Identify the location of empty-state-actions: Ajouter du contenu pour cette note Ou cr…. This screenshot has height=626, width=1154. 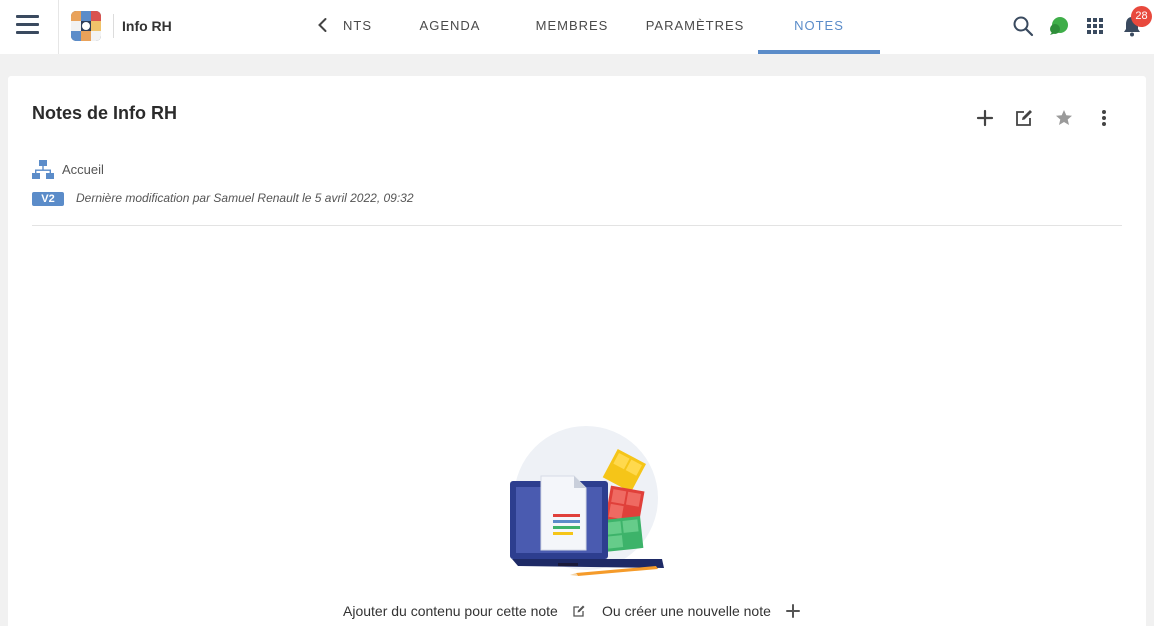
(577, 611).